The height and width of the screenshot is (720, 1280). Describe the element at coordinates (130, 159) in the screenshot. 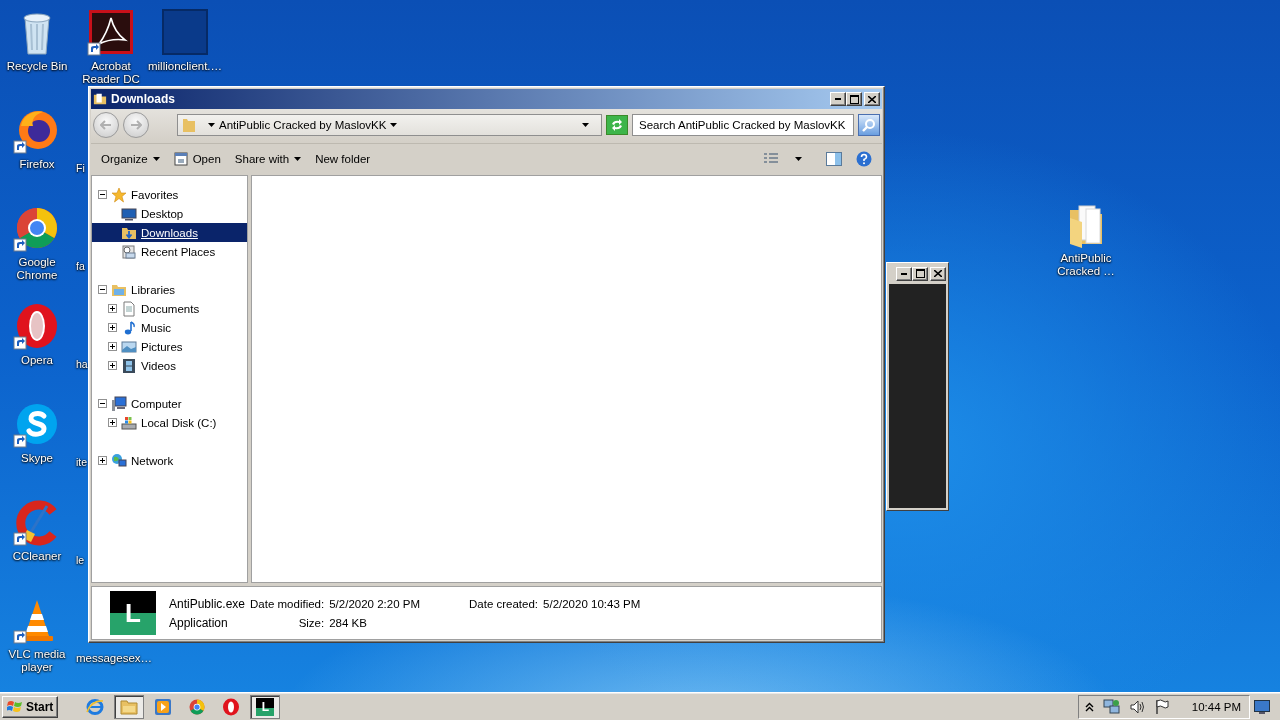

I see `menu-button: Organize` at that location.